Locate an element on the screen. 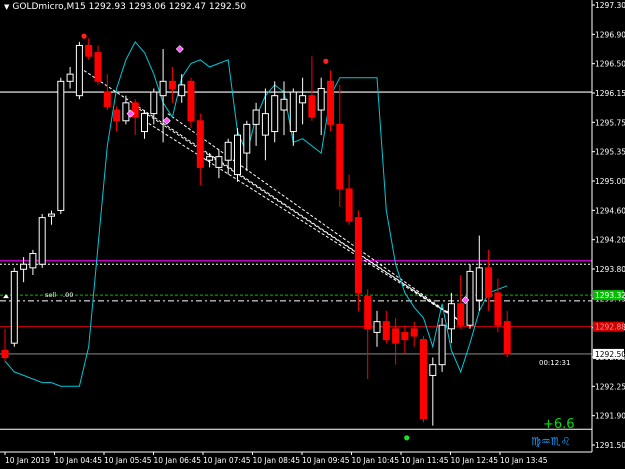 The width and height of the screenshot is (625, 469). ohlc-close: 1292.50 is located at coordinates (227, 7).